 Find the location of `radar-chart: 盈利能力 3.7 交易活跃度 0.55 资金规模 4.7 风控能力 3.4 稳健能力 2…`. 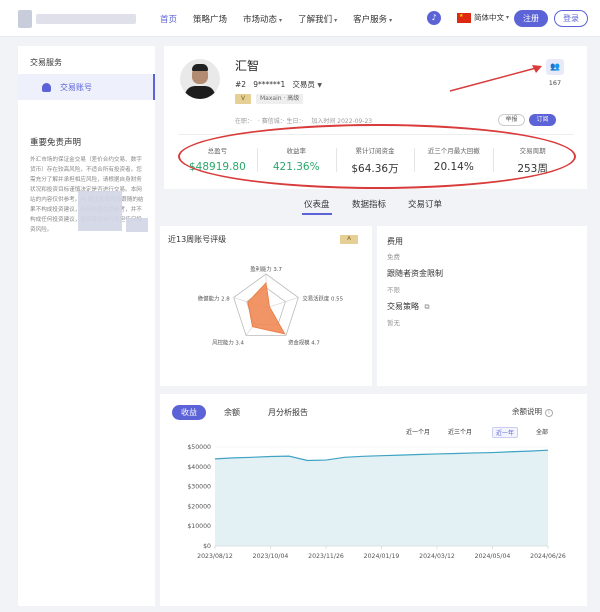

radar-chart: 盈利能力 3.7 交易活跃度 0.55 资金规模 4.7 风控能力 3.4 稳健能力 2… is located at coordinates (270, 306).